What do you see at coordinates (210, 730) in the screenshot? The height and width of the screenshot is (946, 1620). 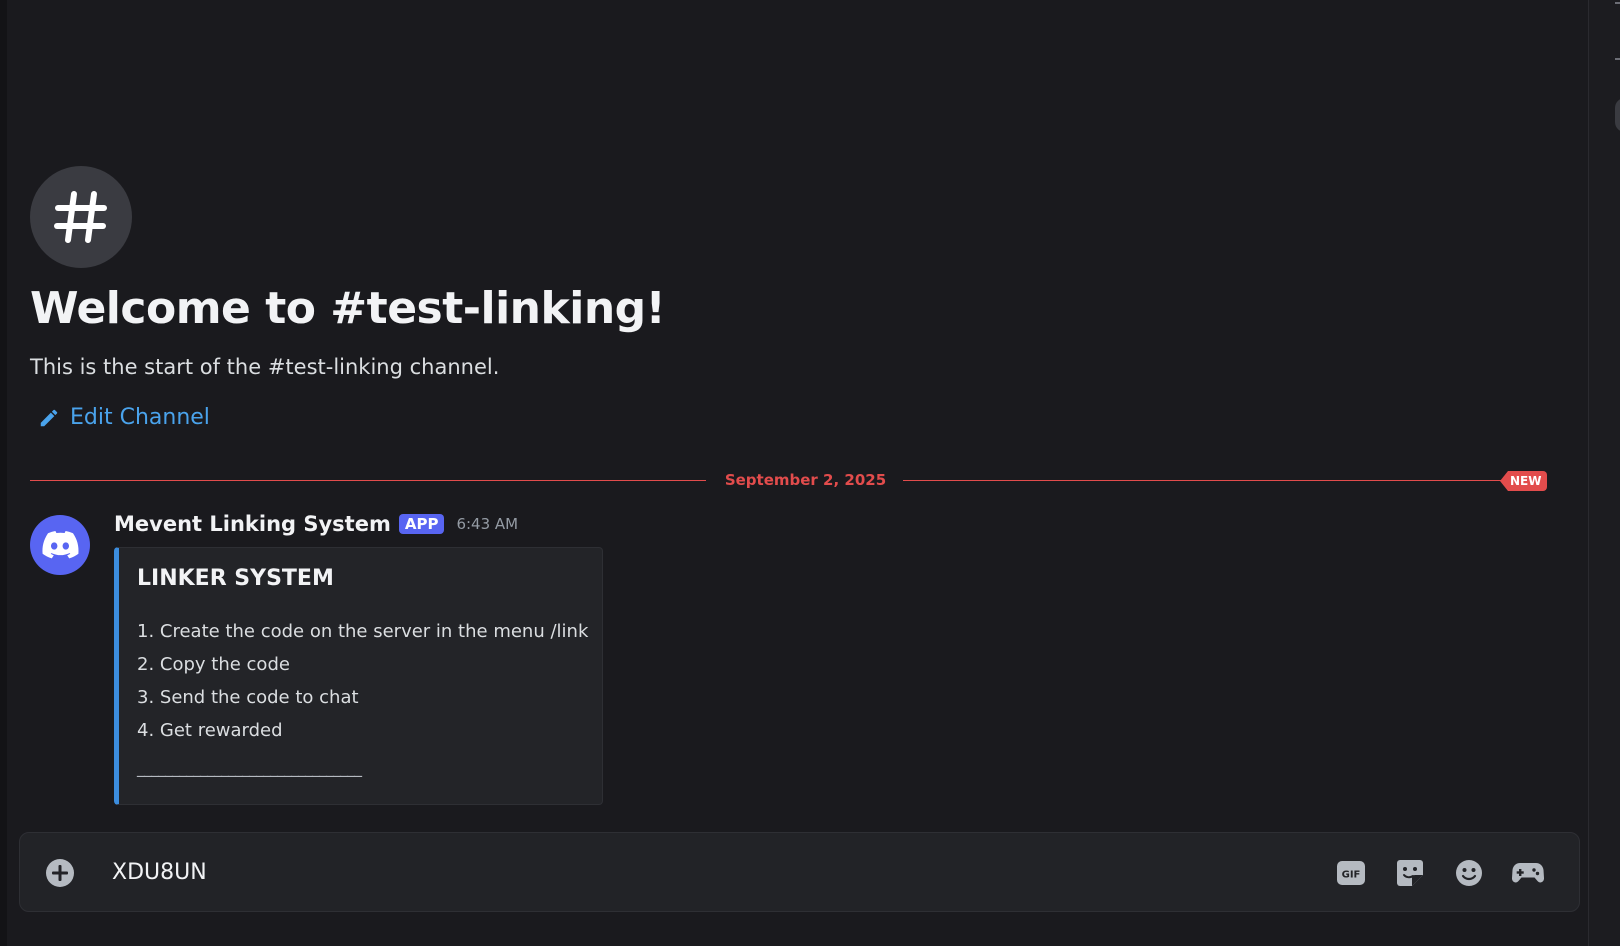 I see `embed-step: 4. Get rewarded` at bounding box center [210, 730].